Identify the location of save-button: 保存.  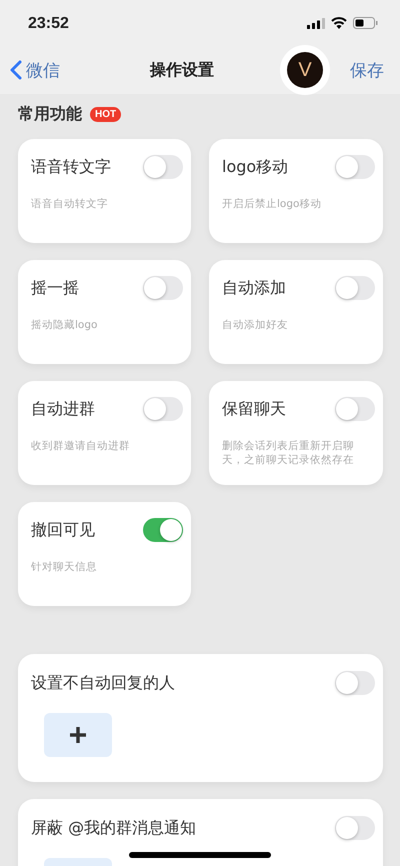
(367, 70).